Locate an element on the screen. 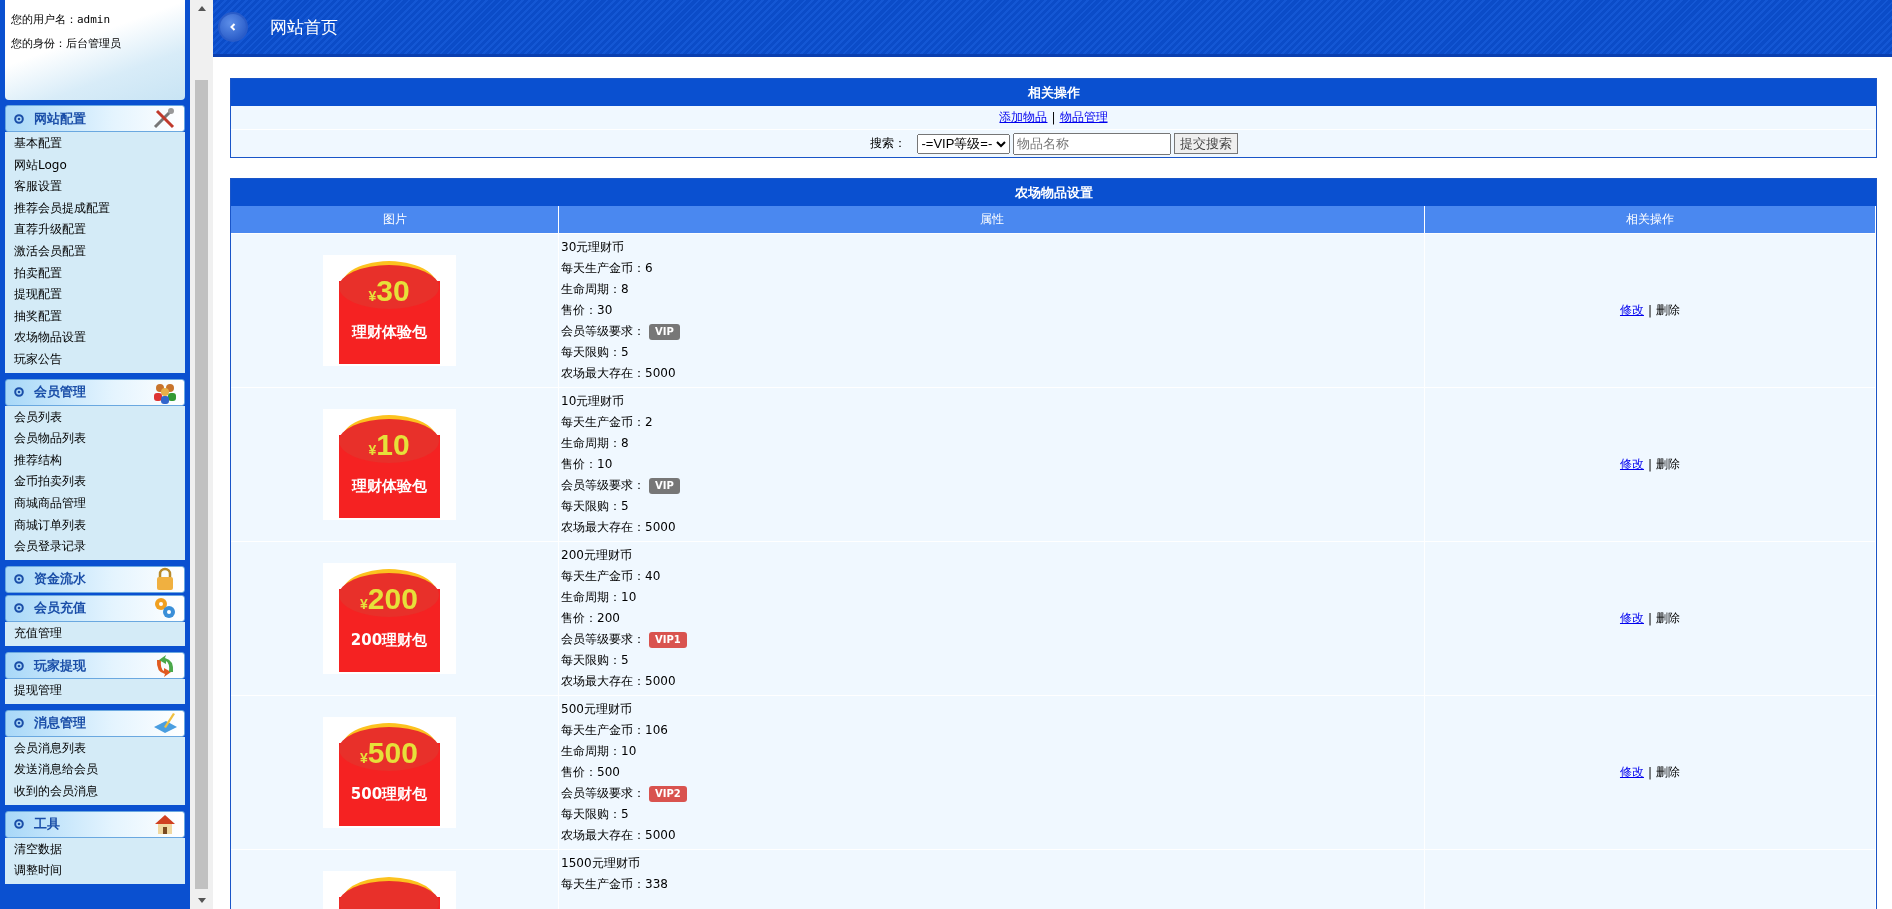 The width and height of the screenshot is (1892, 909). item-attribute: 每天生产金币：338 is located at coordinates (615, 884).